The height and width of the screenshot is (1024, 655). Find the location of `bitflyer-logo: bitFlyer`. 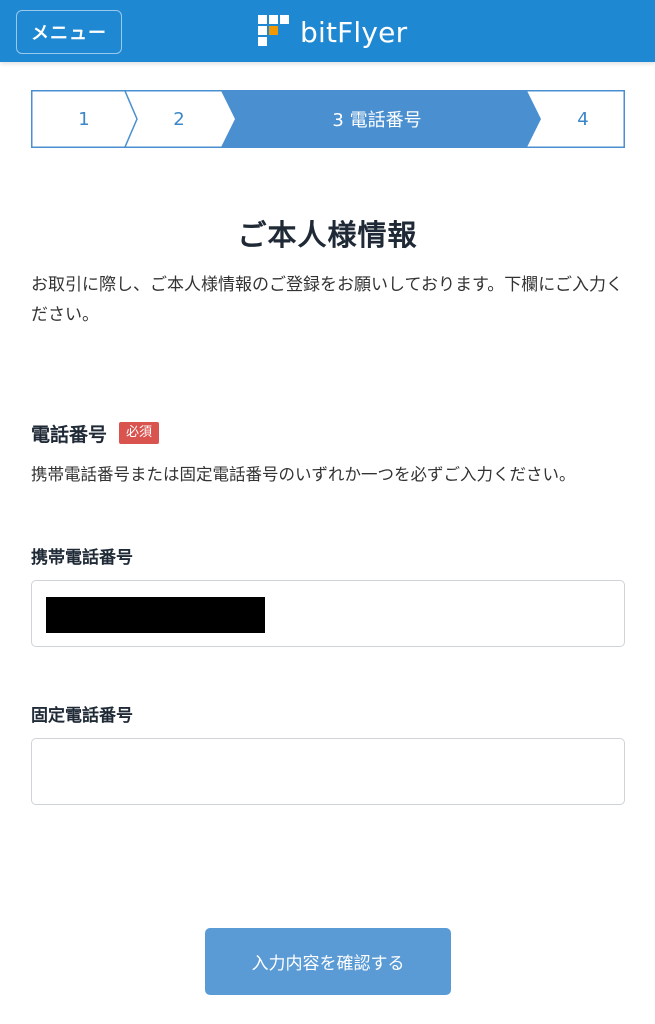

bitflyer-logo: bitFlyer is located at coordinates (332, 32).